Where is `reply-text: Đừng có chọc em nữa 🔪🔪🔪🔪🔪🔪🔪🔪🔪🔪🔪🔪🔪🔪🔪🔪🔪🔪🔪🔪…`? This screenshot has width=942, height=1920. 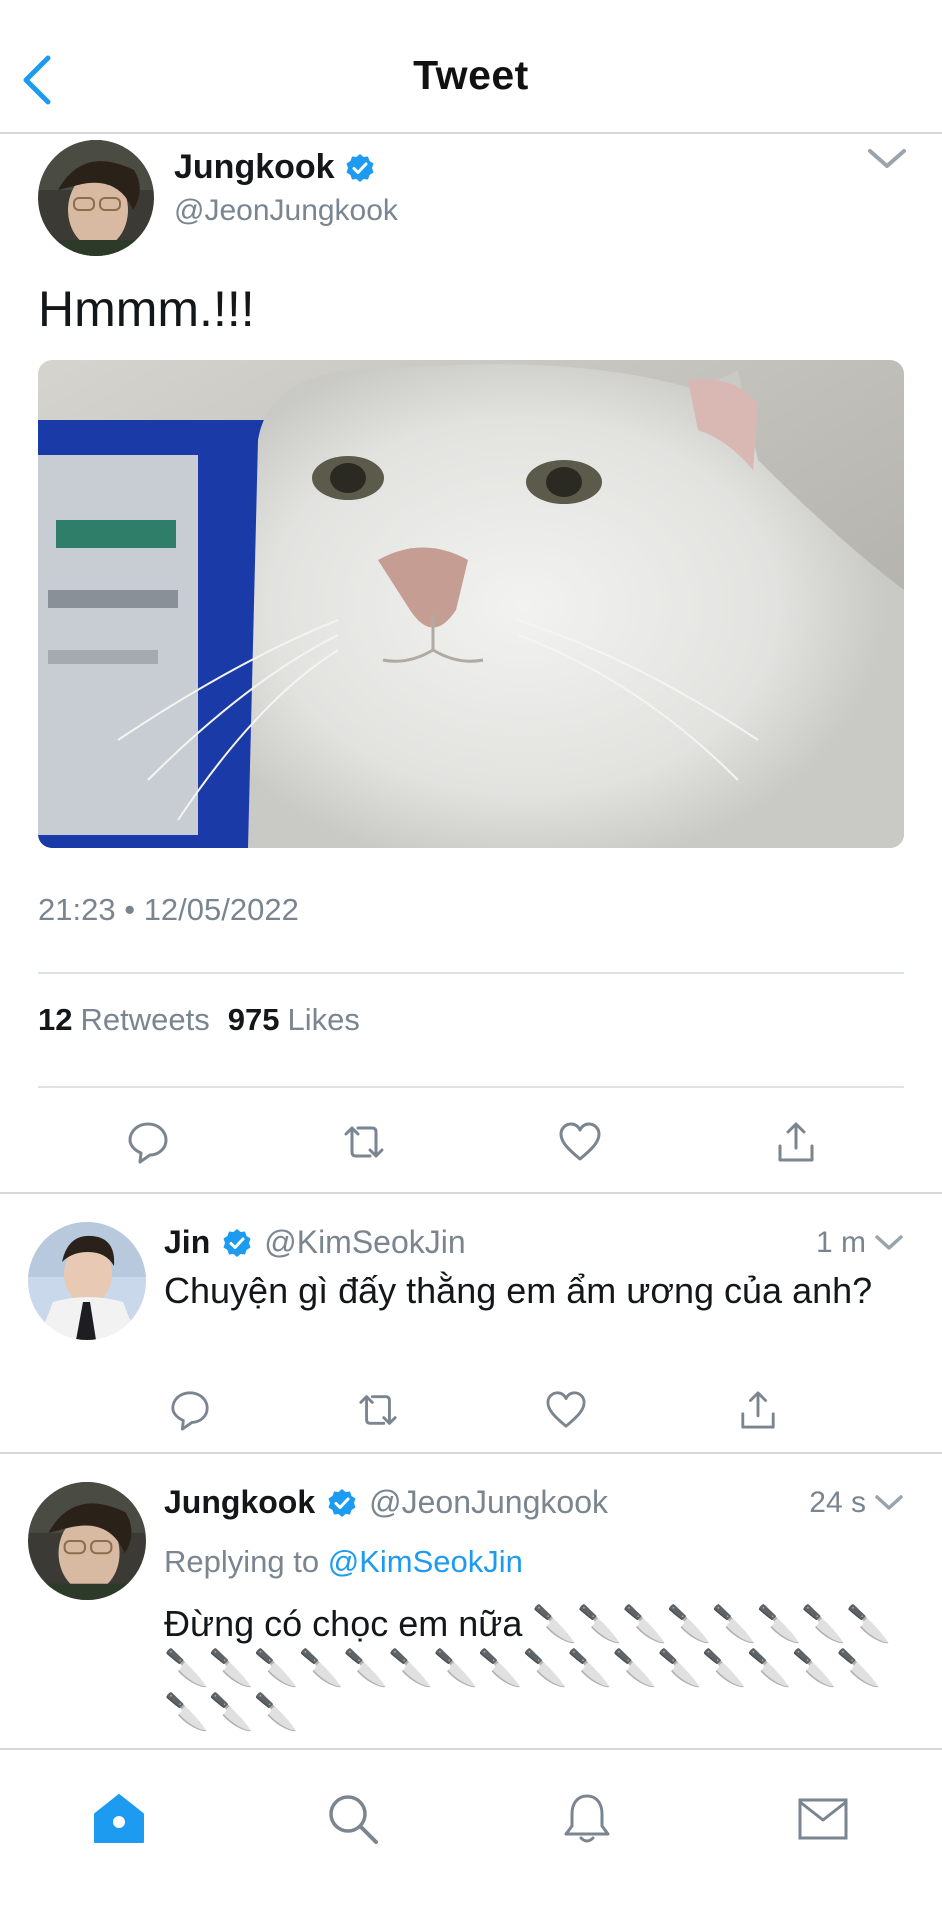
reply-text: Đừng có chọc em nữa 🔪🔪🔪🔪🔪🔪🔪🔪🔪🔪🔪🔪🔪🔪🔪🔪🔪🔪🔪🔪… is located at coordinates (527, 1667).